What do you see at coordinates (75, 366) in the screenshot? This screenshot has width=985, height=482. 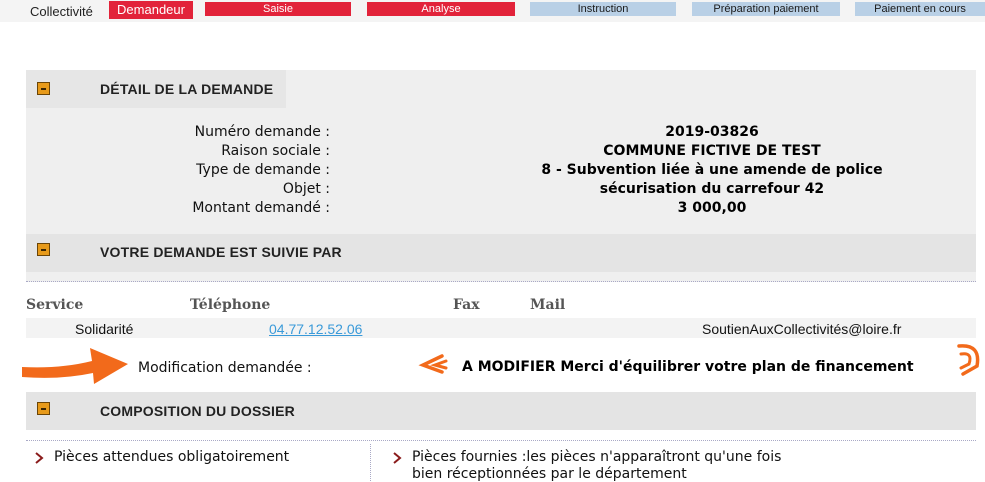 I see `arrow-right-icon` at bounding box center [75, 366].